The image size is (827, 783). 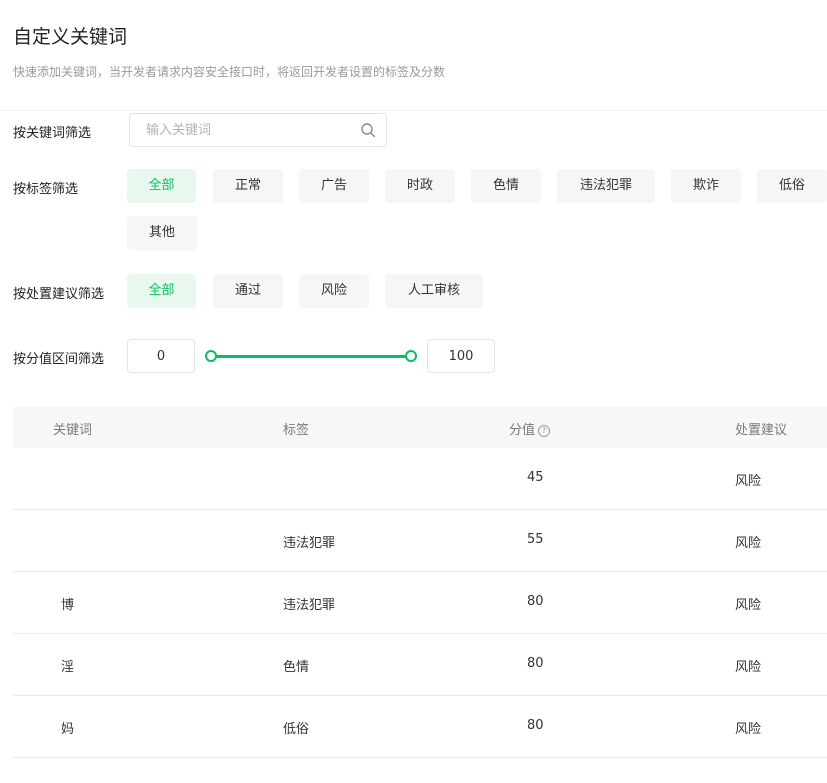 I want to click on page-title: 自定义关键词, so click(x=70, y=37).